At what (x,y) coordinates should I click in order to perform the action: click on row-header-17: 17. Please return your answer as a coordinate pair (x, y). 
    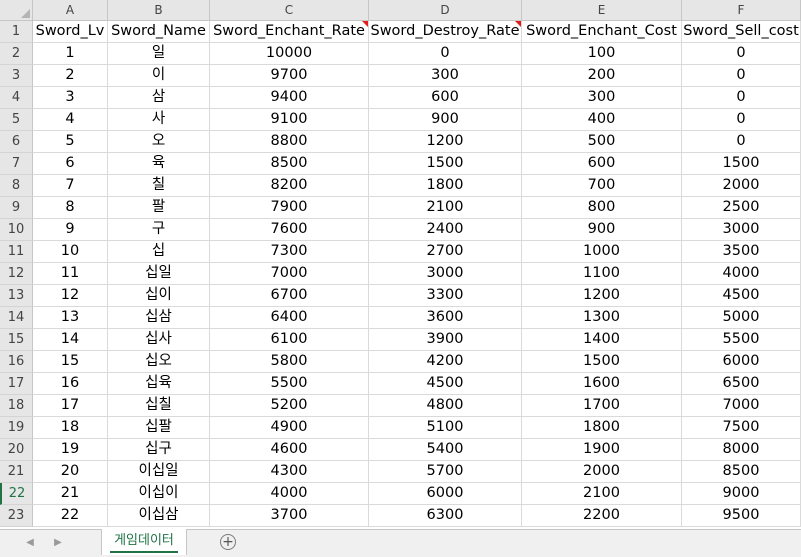
    Looking at the image, I should click on (16, 384).